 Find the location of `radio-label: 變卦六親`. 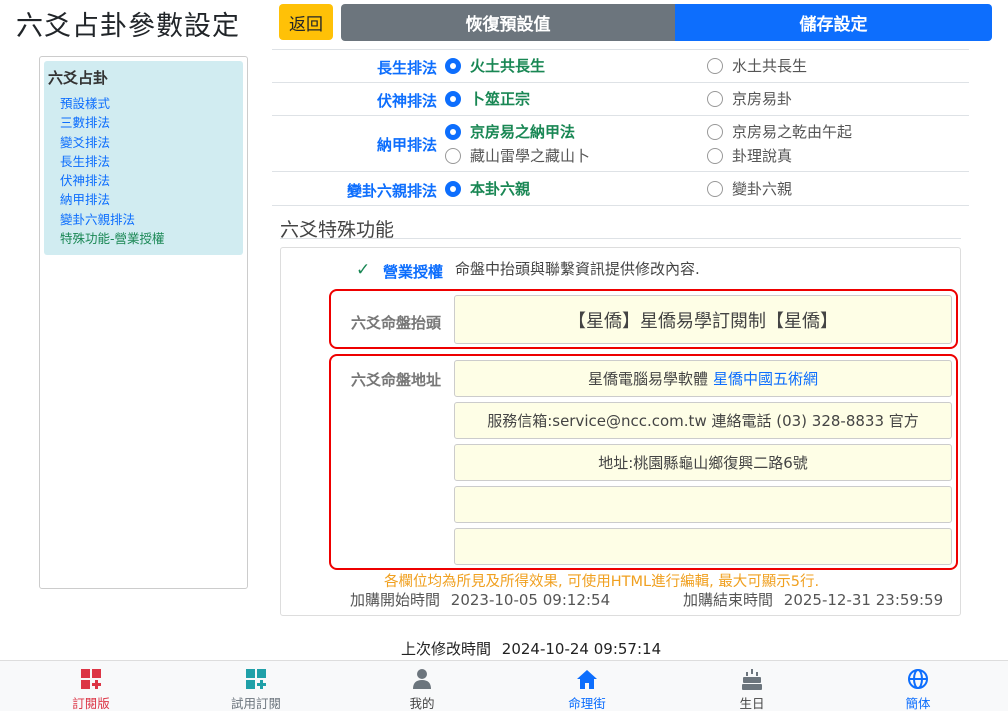

radio-label: 變卦六親 is located at coordinates (762, 189).